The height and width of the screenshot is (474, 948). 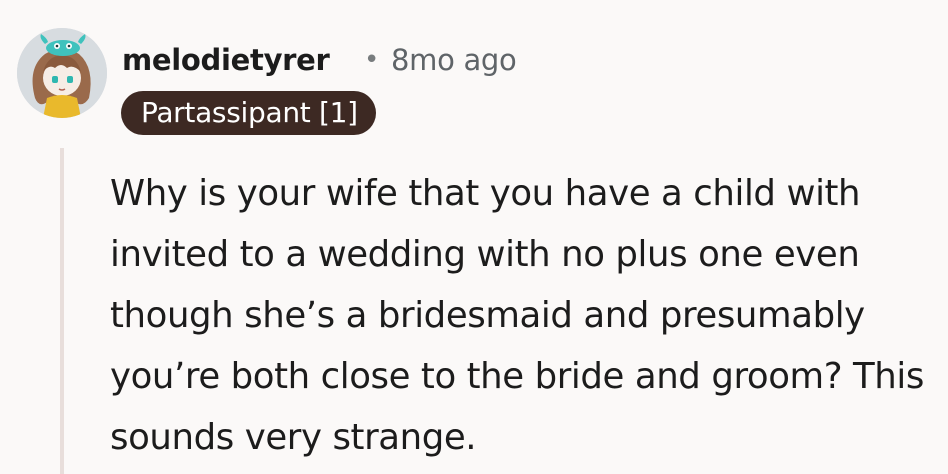 I want to click on thread-collapse-line, so click(x=62, y=311).